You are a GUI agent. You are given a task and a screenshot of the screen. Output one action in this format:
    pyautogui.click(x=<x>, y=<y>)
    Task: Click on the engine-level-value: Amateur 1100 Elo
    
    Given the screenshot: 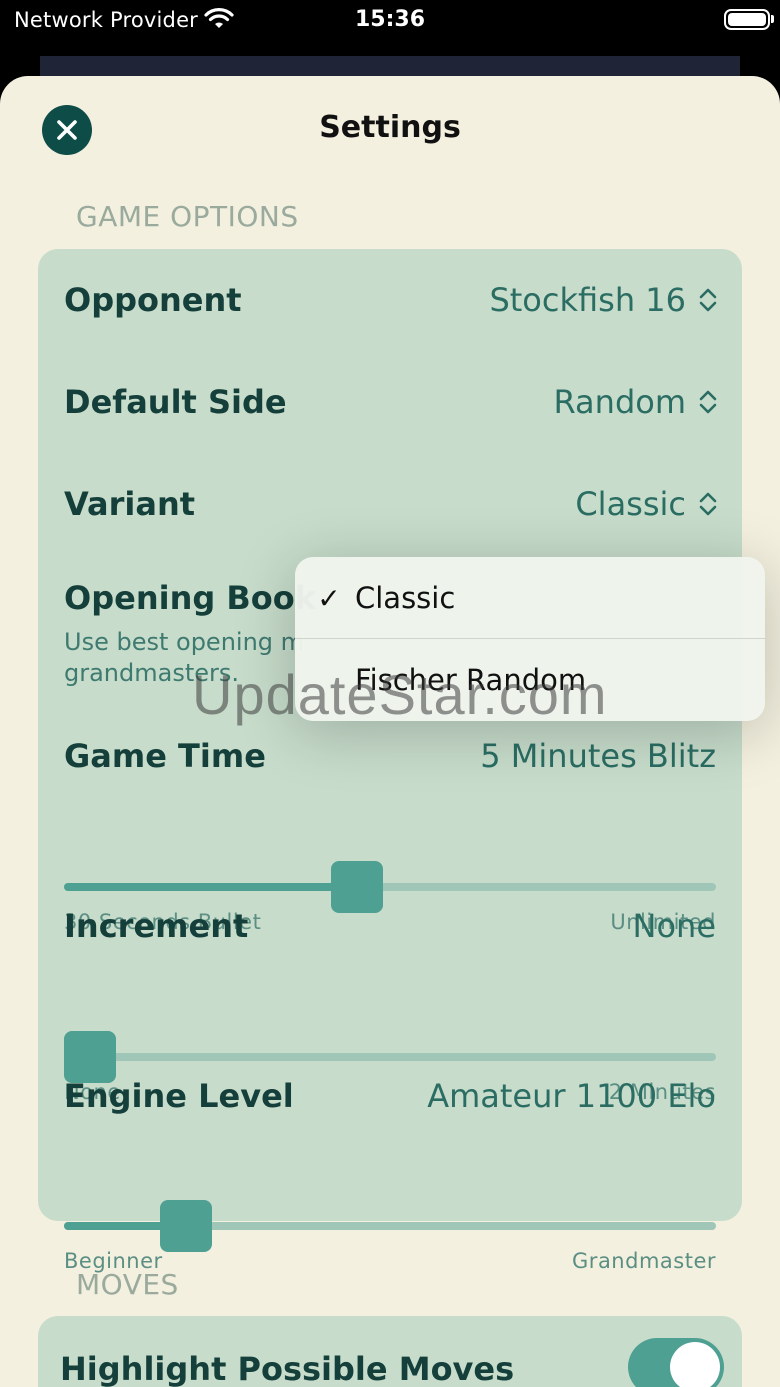 What is the action you would take?
    pyautogui.click(x=571, y=1096)
    